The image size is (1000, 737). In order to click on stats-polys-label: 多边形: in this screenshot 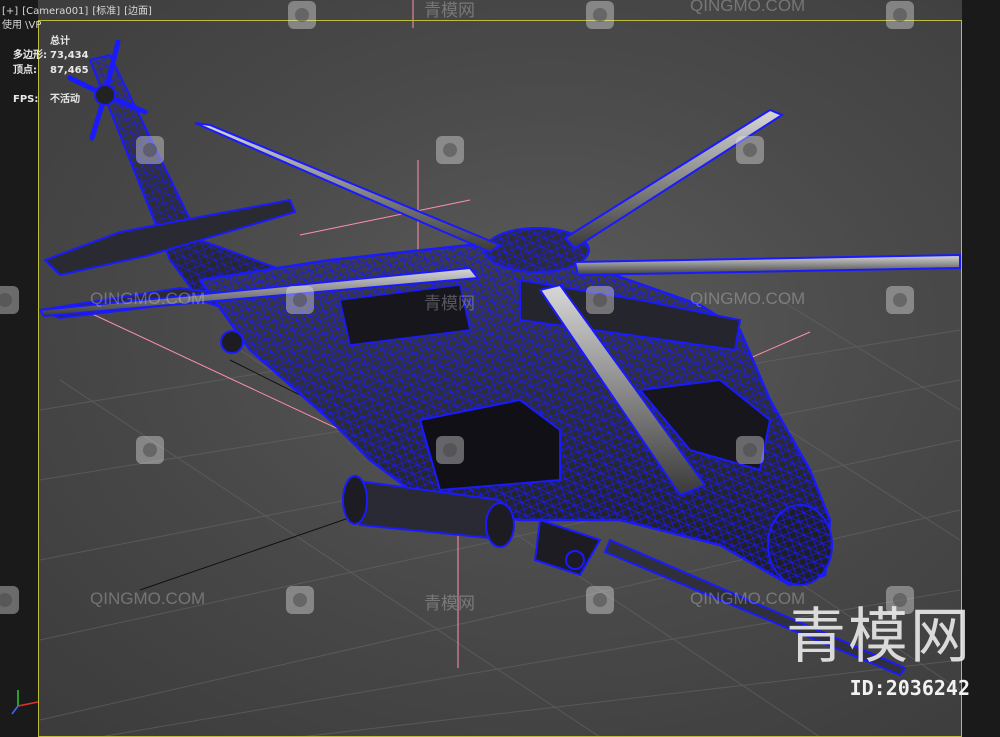, I will do `click(30, 55)`.